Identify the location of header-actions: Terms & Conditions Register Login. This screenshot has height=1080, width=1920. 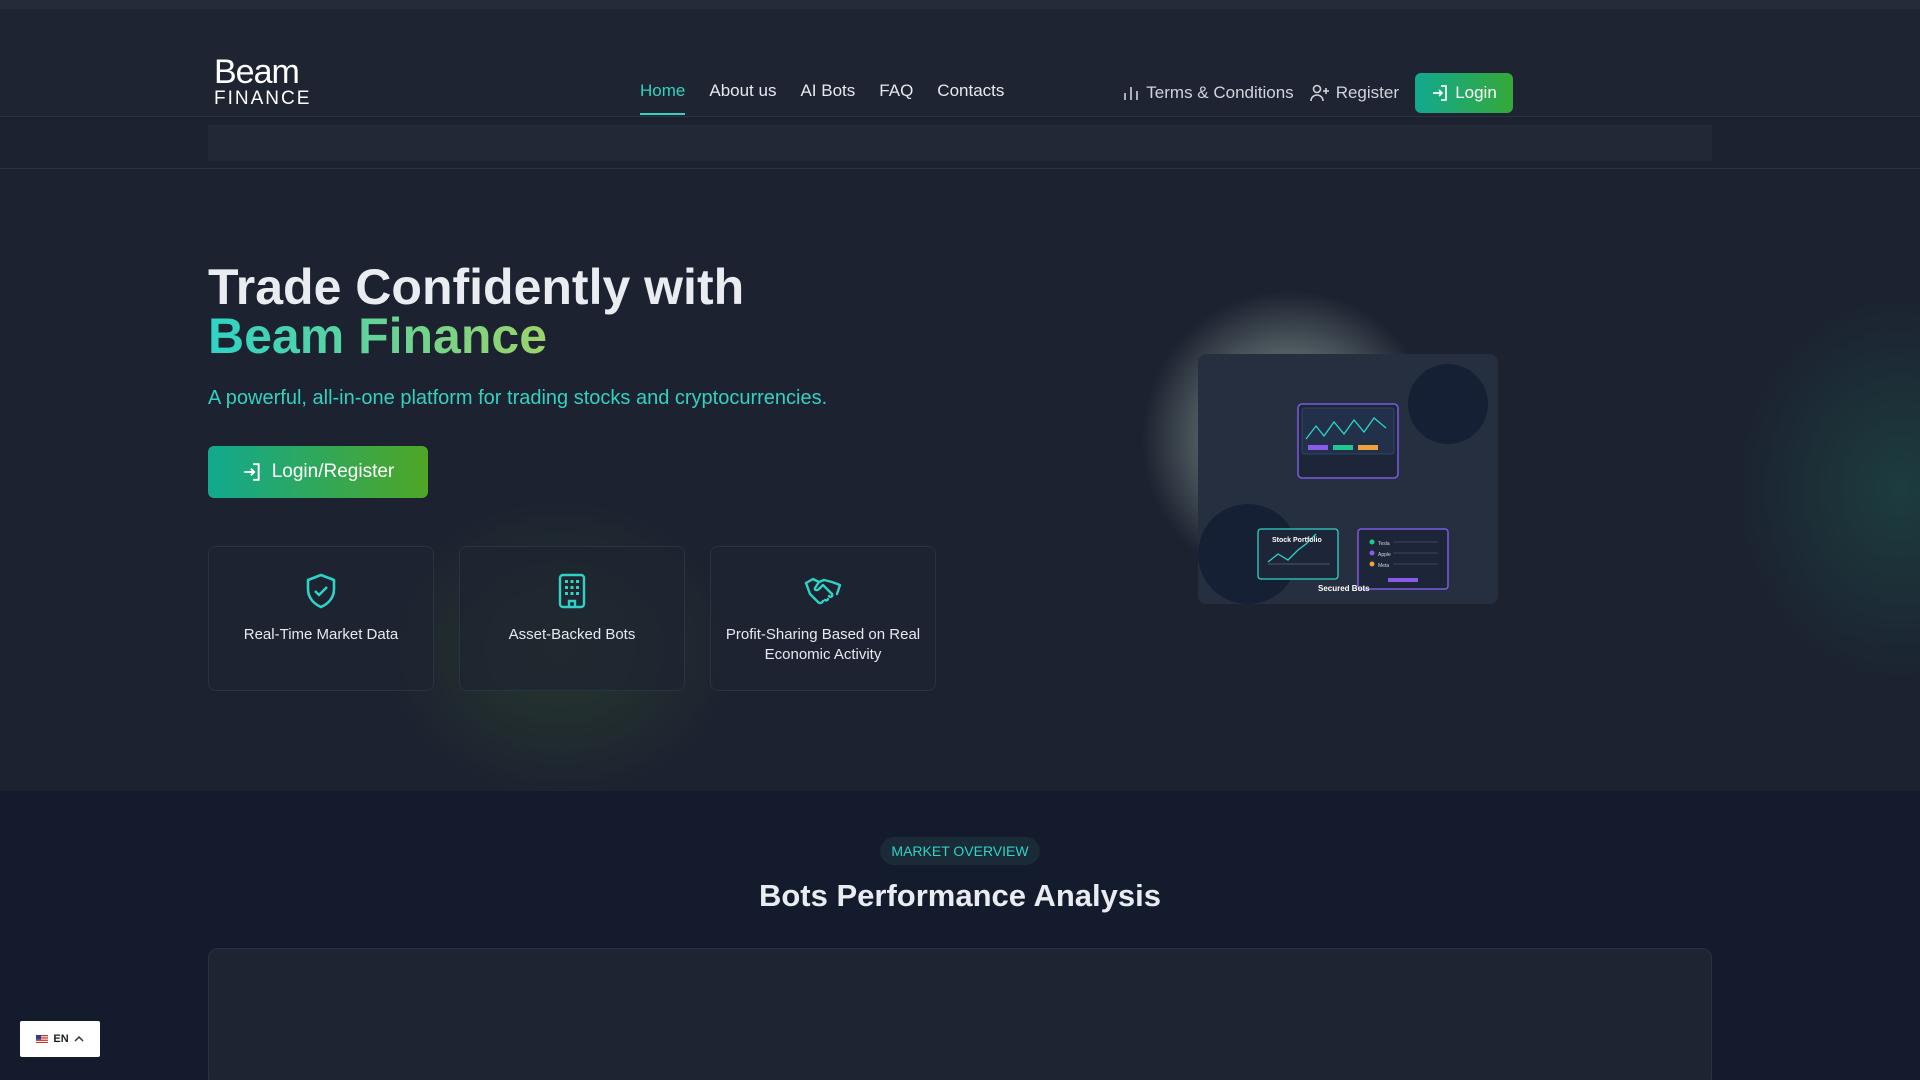
(1317, 93).